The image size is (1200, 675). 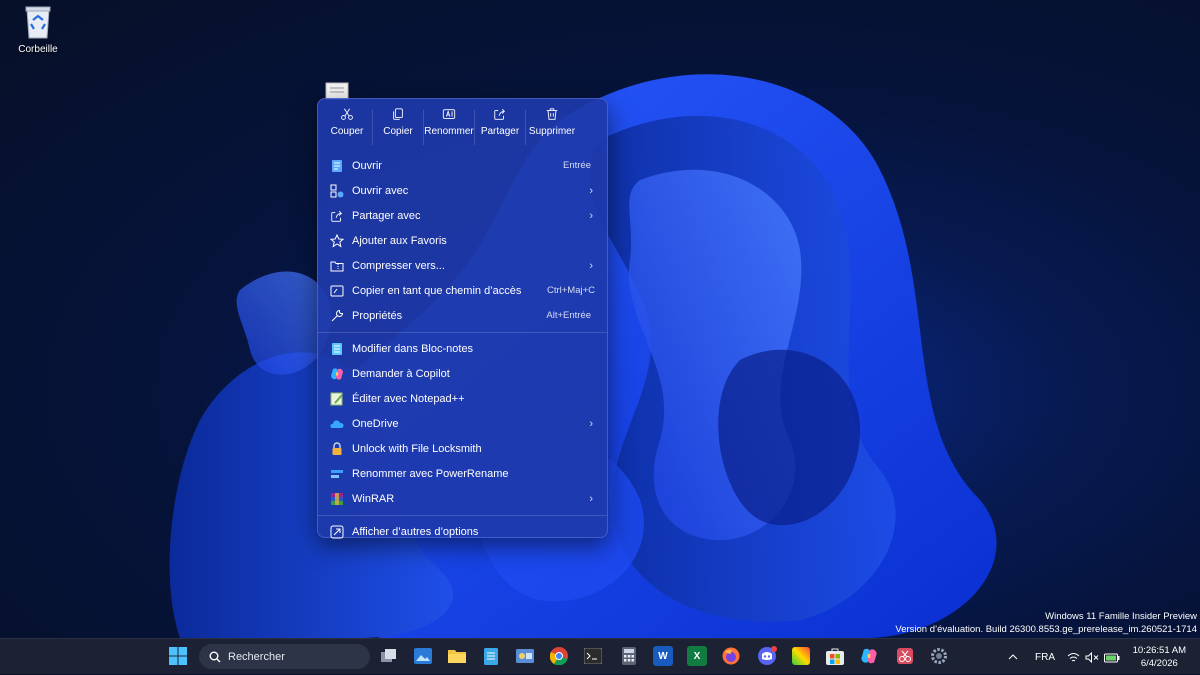 I want to click on winrar-icon, so click(x=337, y=499).